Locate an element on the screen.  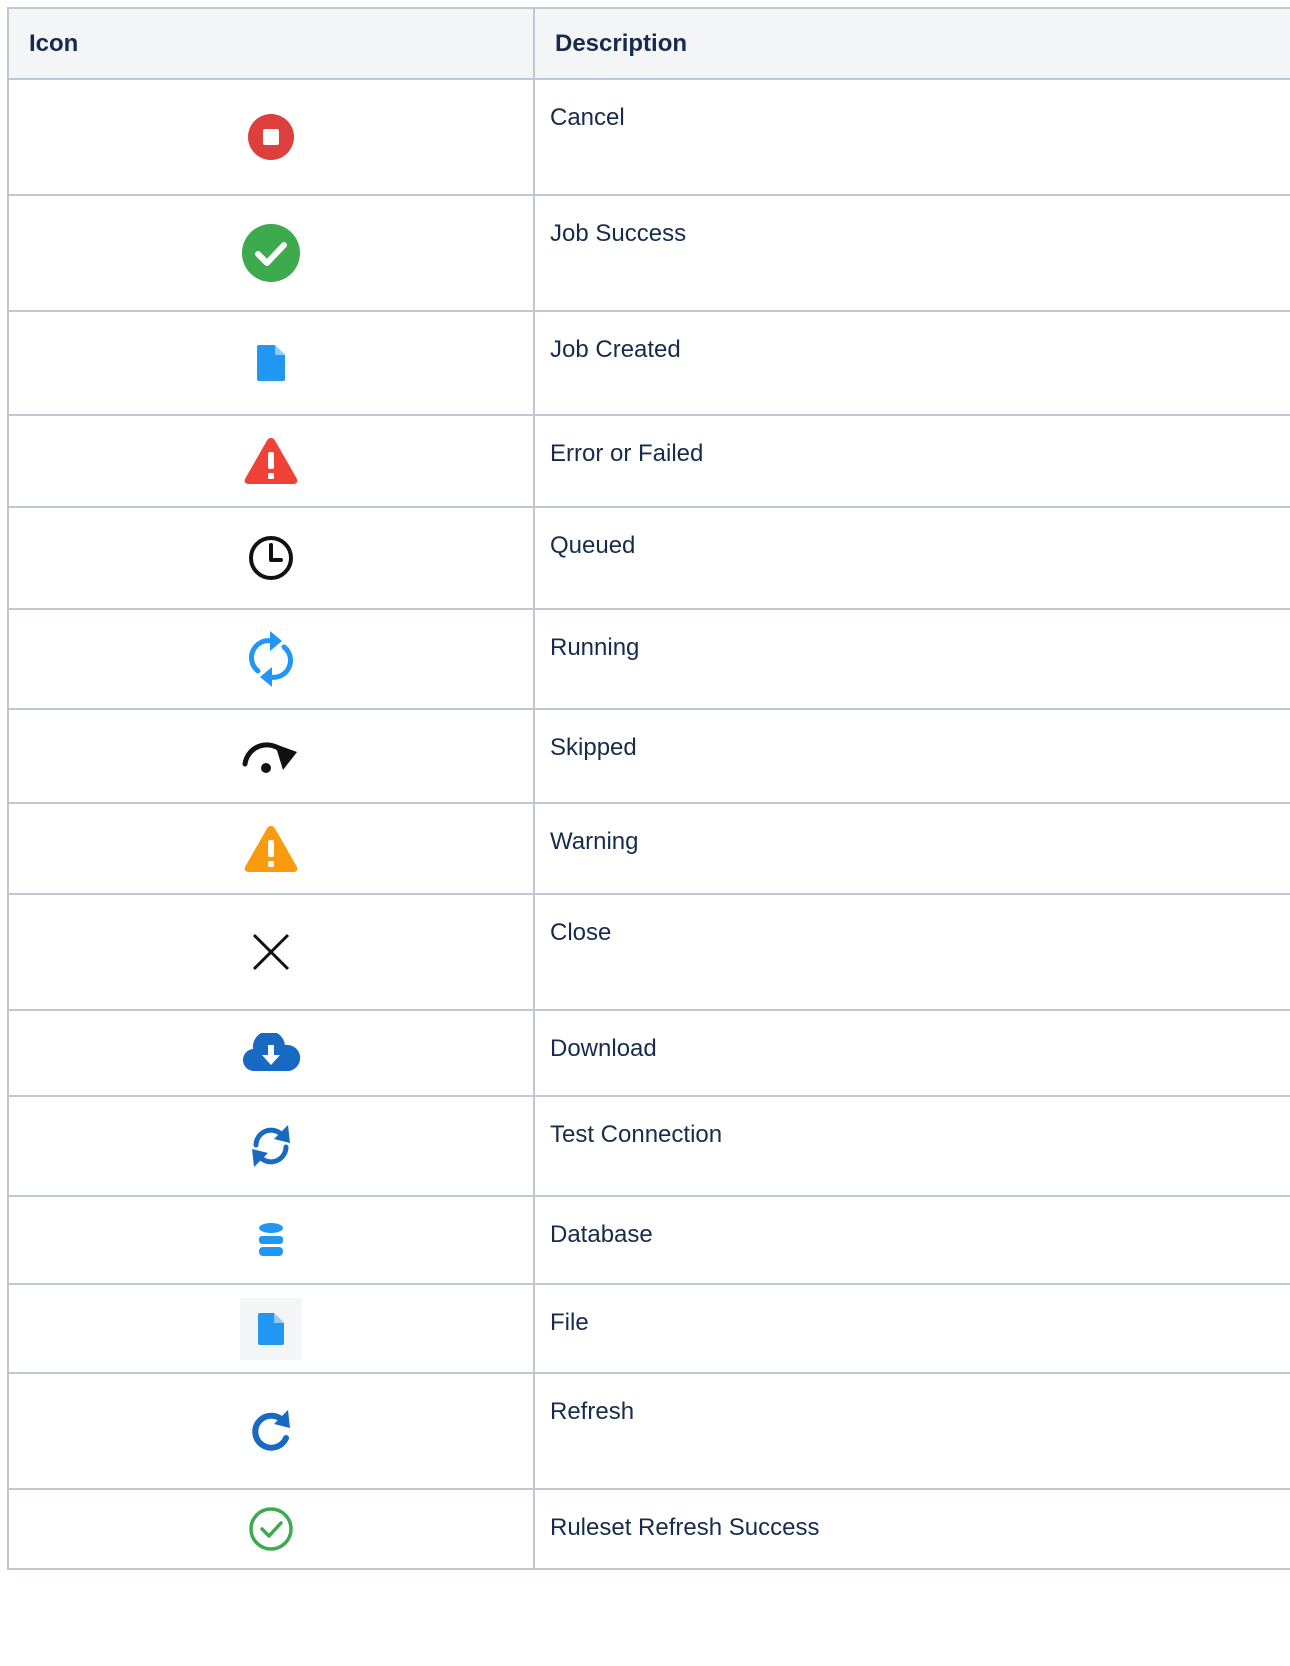
database-icon is located at coordinates (271, 1239).